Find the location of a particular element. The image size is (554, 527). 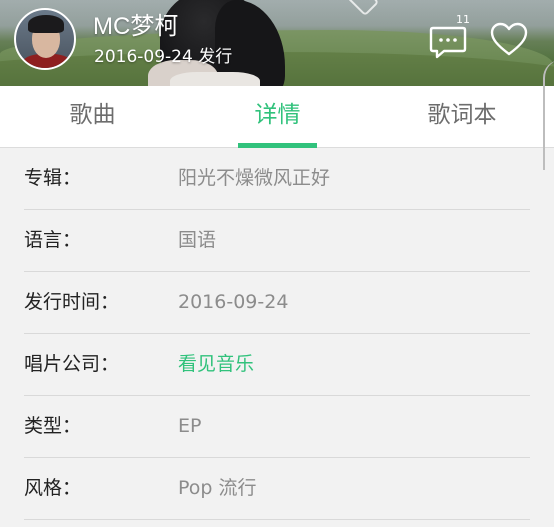

artist-avatar is located at coordinates (45, 39).